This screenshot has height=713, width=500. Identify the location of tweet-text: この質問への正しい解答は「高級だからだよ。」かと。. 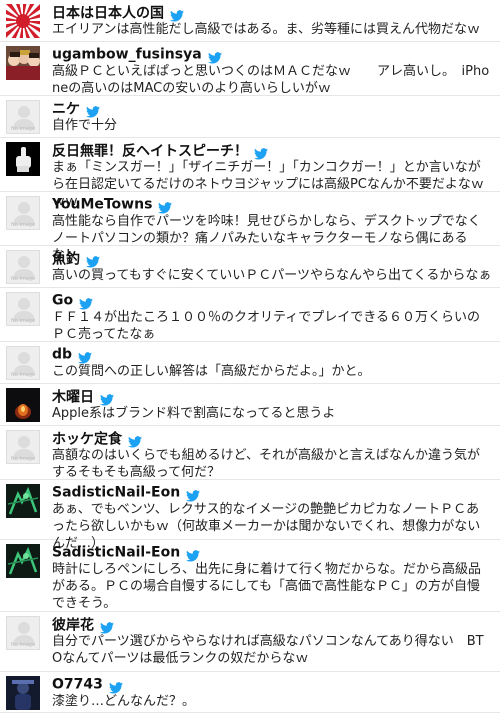
(211, 371).